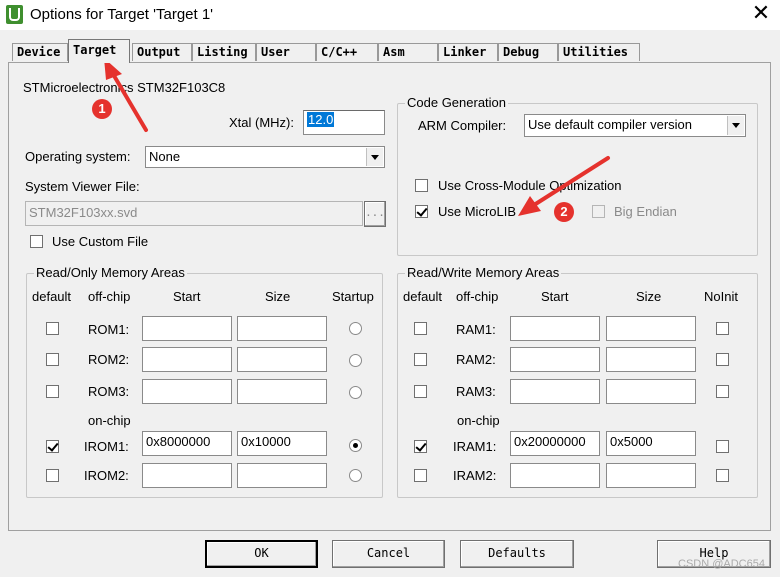  Describe the element at coordinates (564, 212) in the screenshot. I see `annotation-badge-2: 2` at that location.